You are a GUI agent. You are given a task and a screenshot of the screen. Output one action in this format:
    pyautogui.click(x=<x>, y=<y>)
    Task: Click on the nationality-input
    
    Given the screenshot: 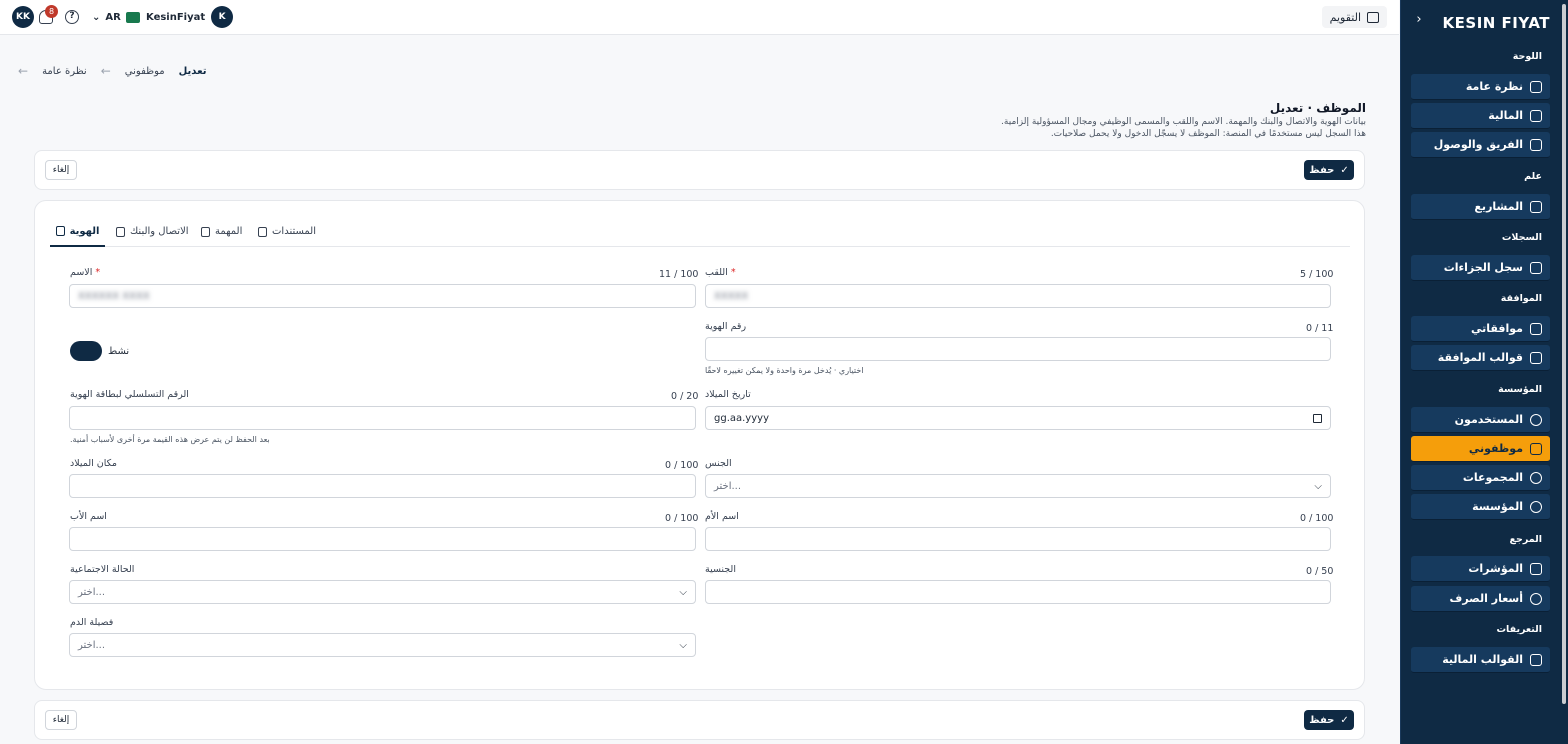 What is the action you would take?
    pyautogui.click(x=1018, y=592)
    